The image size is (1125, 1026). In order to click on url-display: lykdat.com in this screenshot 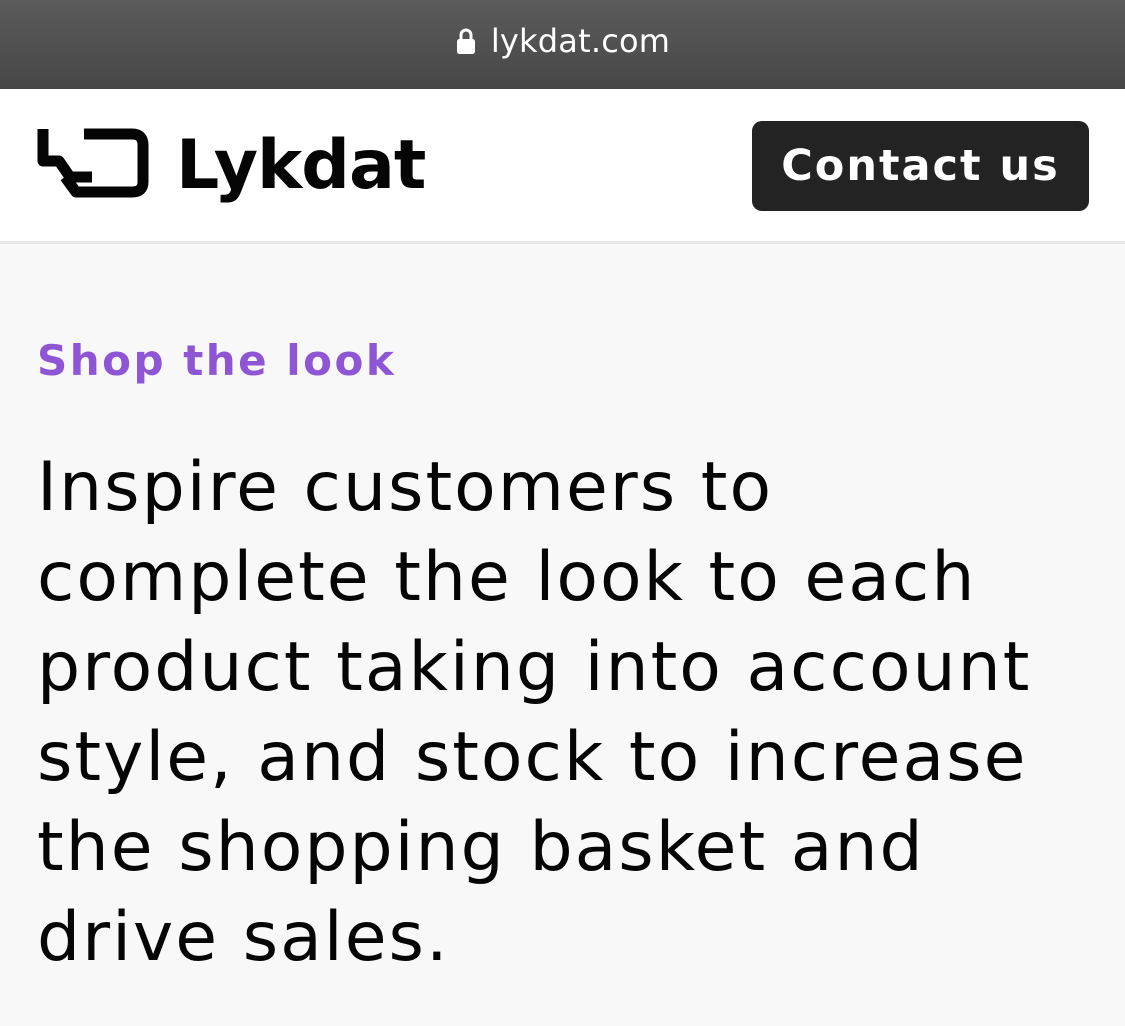, I will do `click(562, 41)`.